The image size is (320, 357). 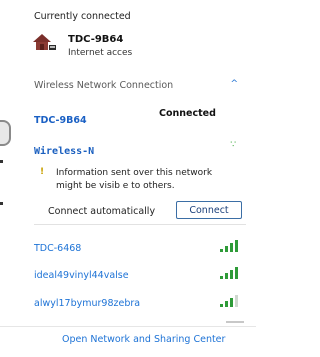 I want to click on connect-automatically-label: Connect automatically, so click(x=101, y=211).